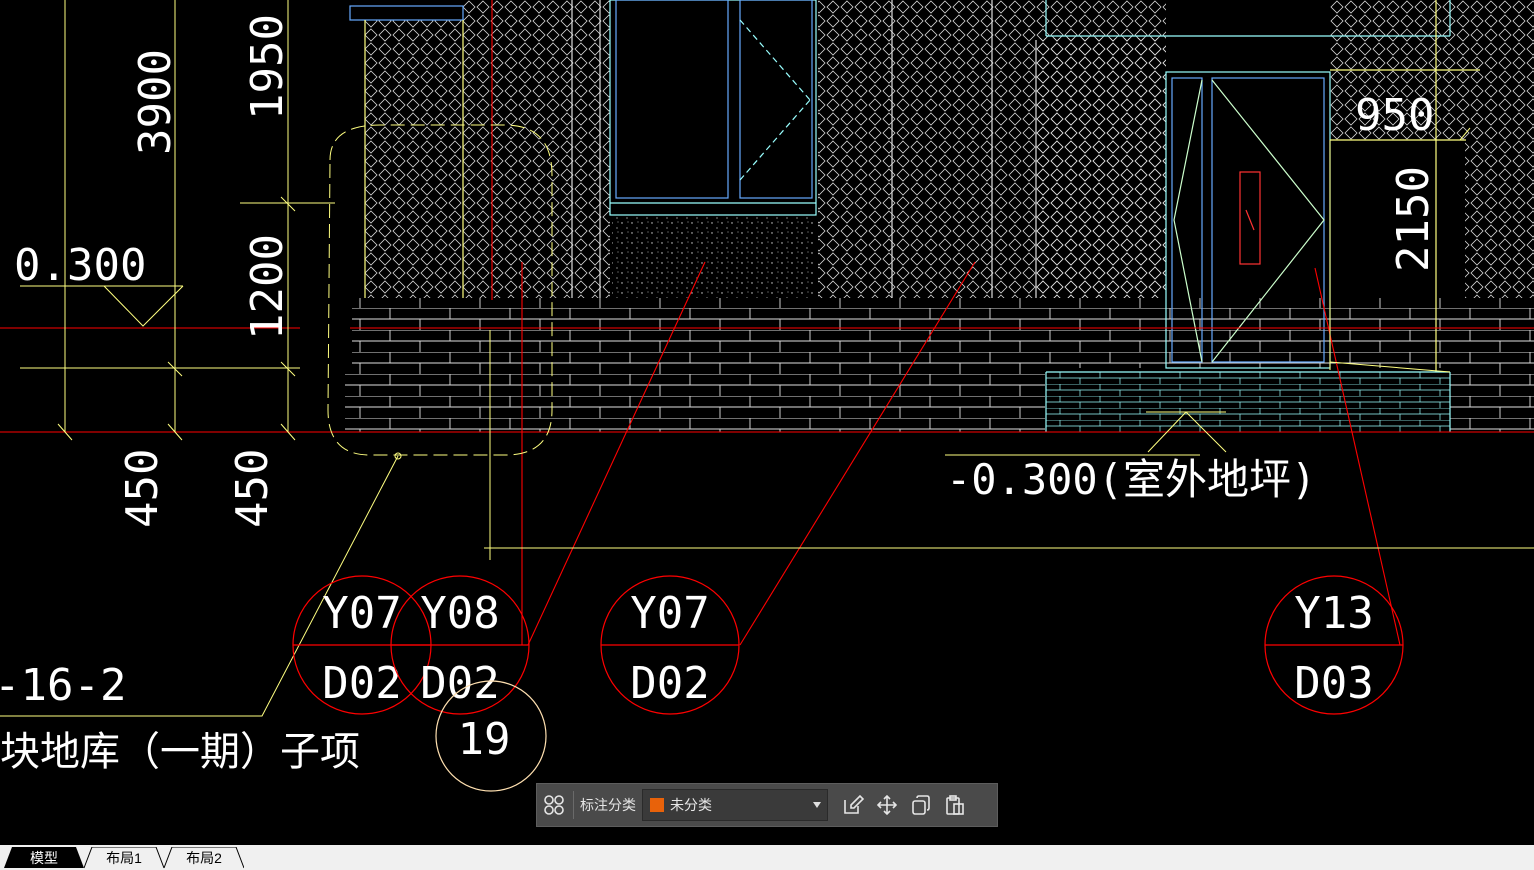  What do you see at coordinates (142, 488) in the screenshot?
I see `dim-450-a: 450` at bounding box center [142, 488].